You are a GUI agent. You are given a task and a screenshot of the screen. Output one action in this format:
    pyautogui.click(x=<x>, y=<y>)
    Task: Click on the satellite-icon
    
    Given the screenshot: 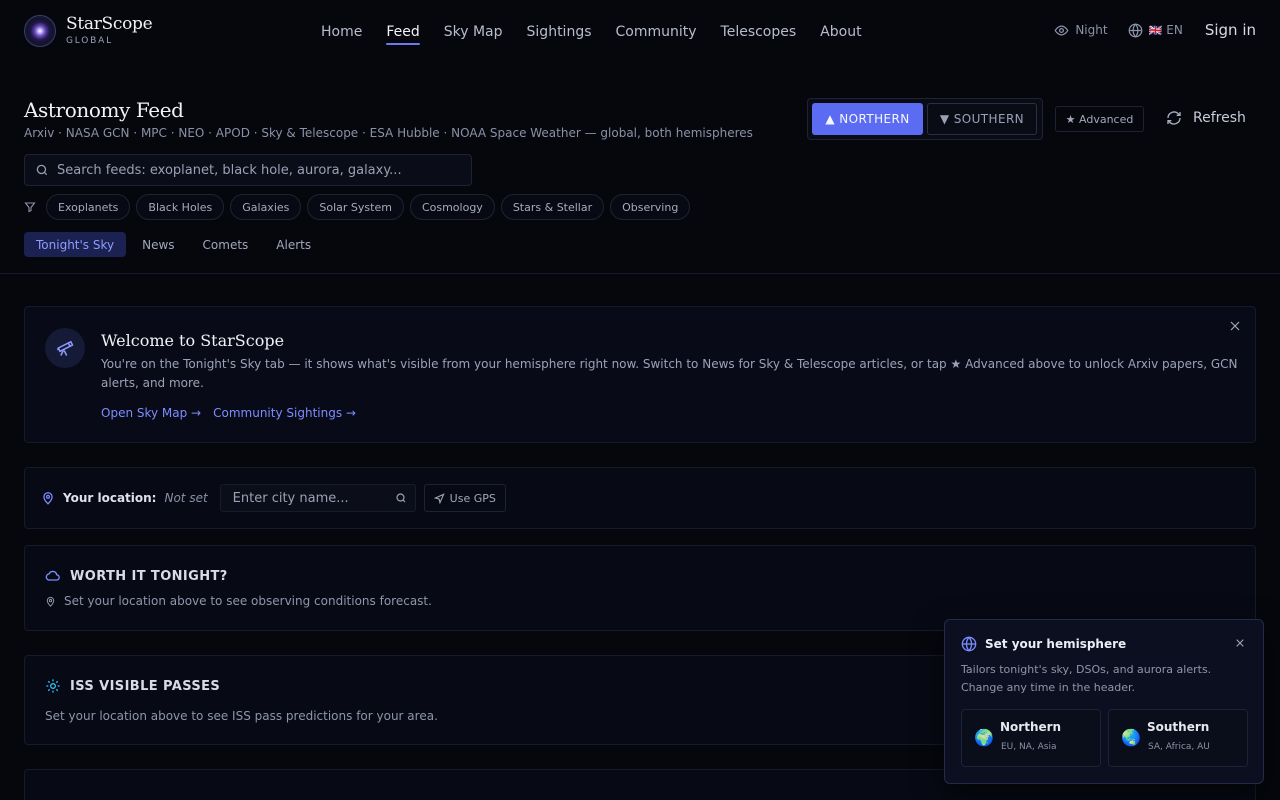 What is the action you would take?
    pyautogui.click(x=53, y=686)
    